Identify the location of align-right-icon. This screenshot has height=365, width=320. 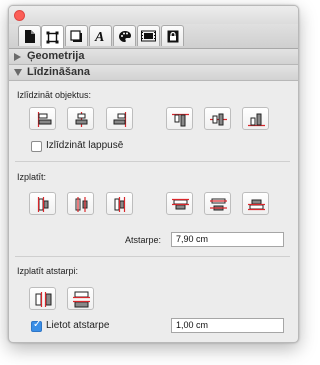
(120, 119).